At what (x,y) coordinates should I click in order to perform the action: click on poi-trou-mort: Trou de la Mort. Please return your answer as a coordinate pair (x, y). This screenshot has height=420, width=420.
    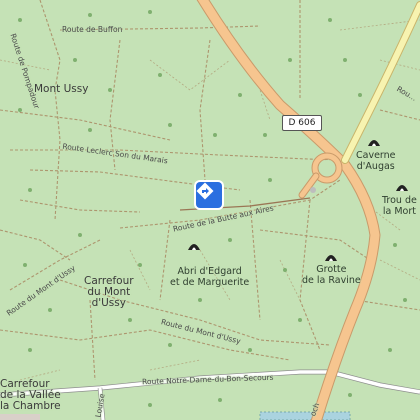
    Looking at the image, I should click on (399, 206).